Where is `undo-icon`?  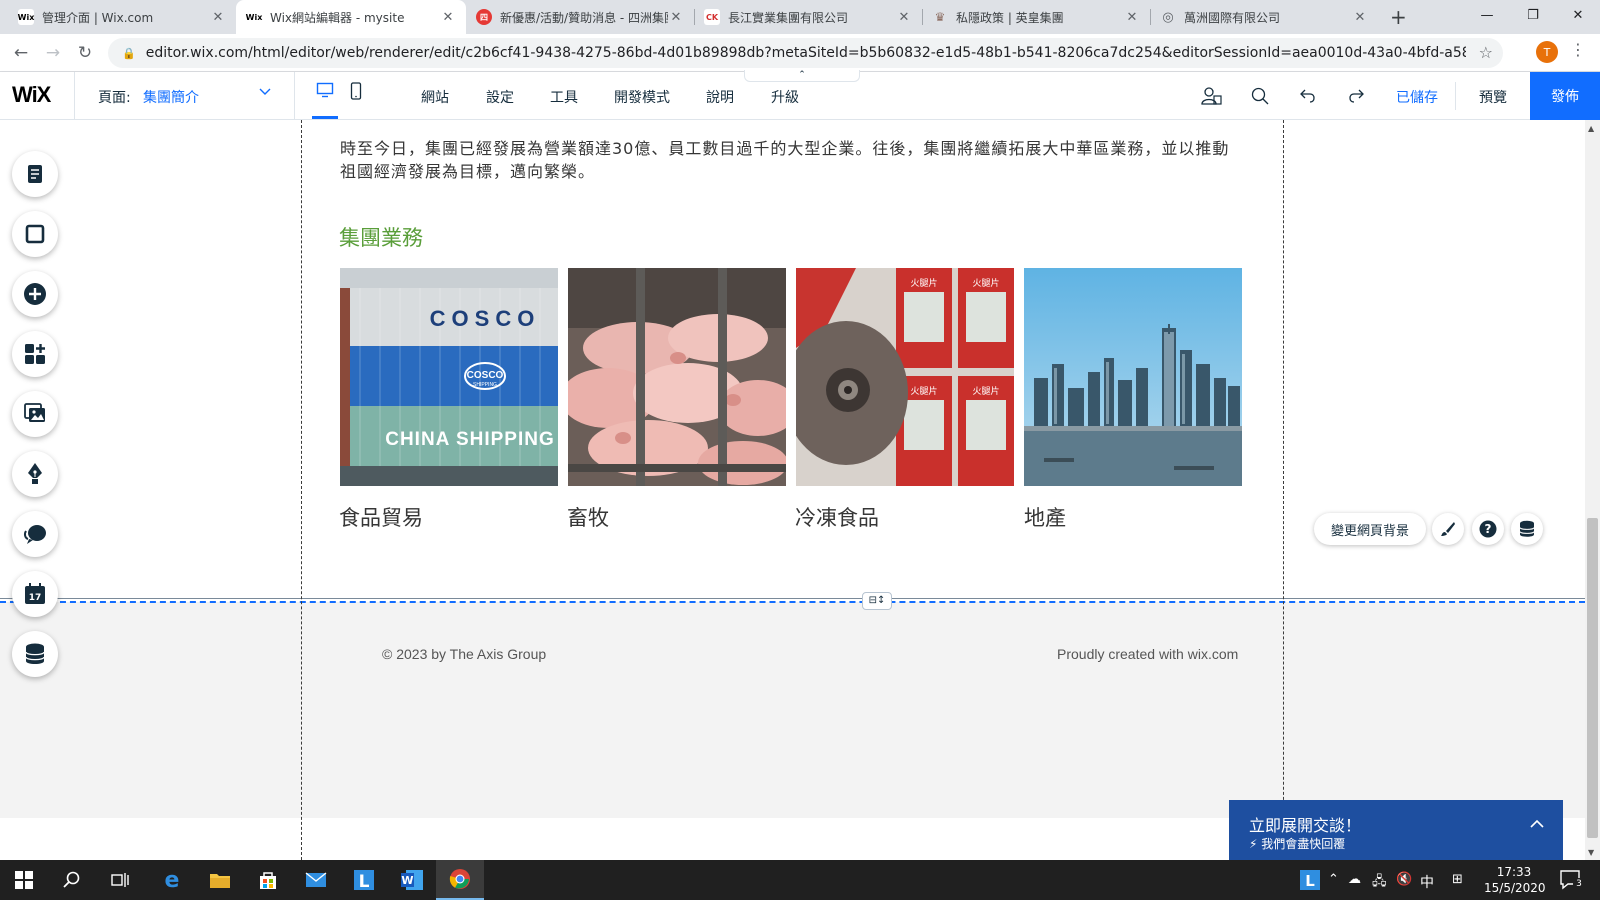 undo-icon is located at coordinates (1308, 96).